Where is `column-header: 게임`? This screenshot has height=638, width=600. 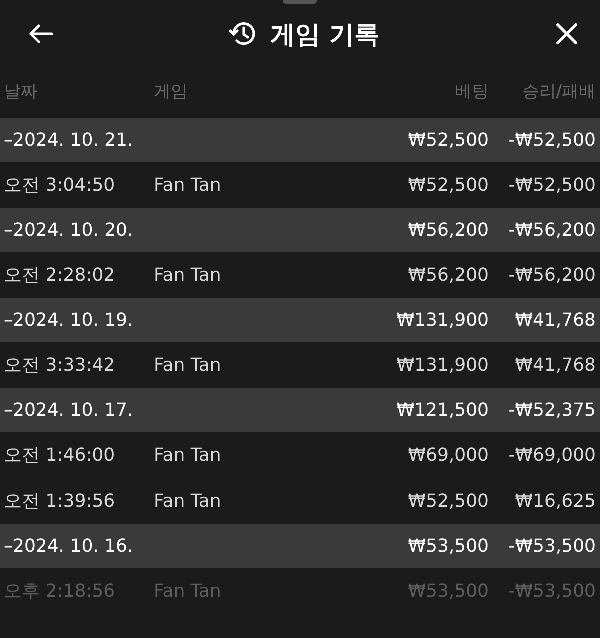 column-header: 게임 is located at coordinates (171, 91).